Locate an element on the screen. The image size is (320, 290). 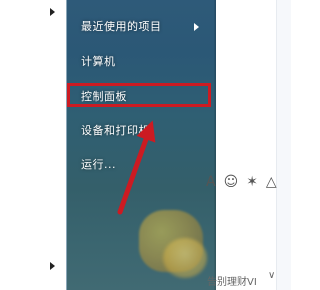
menu-item-label: 计算机 is located at coordinates (98, 61).